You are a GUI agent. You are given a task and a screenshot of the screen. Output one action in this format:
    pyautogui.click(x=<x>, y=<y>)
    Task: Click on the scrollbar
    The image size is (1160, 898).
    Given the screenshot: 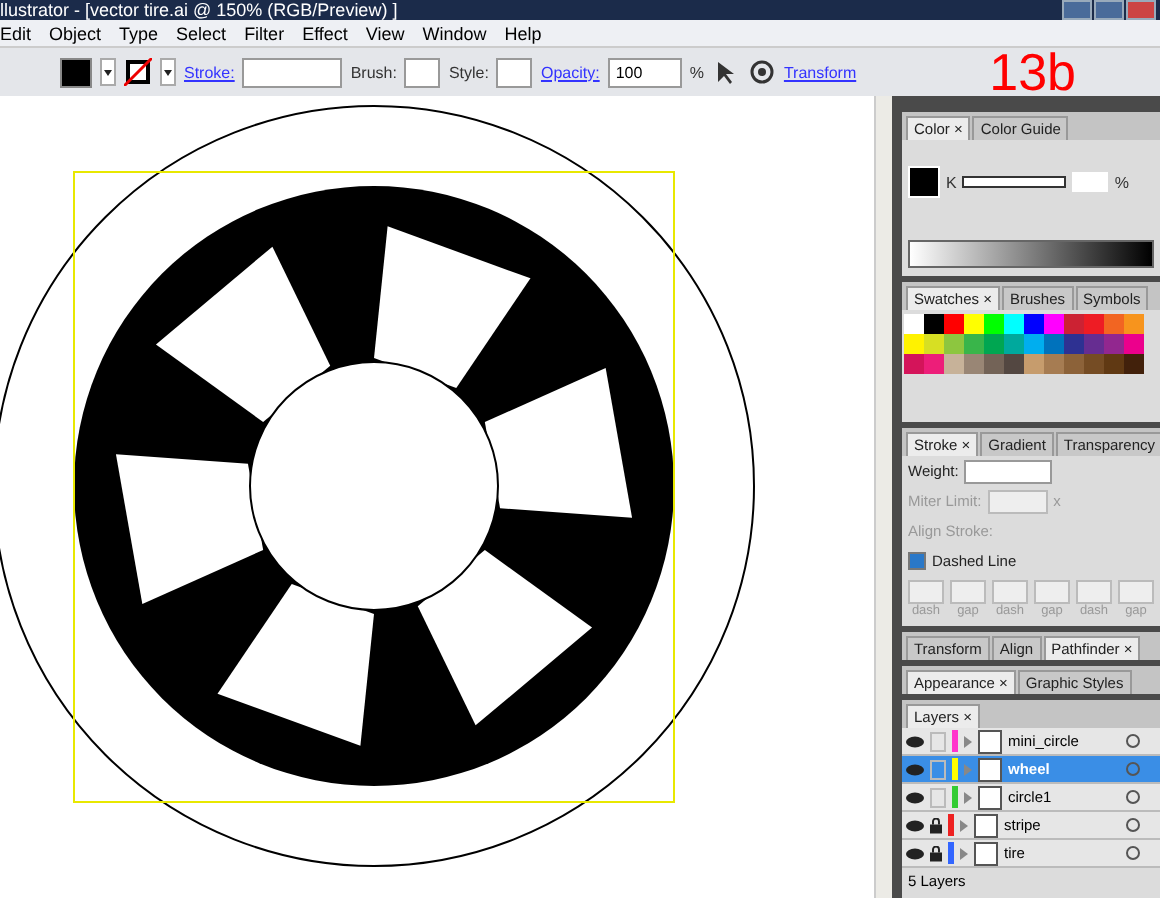 What is the action you would take?
    pyautogui.click(x=883, y=497)
    